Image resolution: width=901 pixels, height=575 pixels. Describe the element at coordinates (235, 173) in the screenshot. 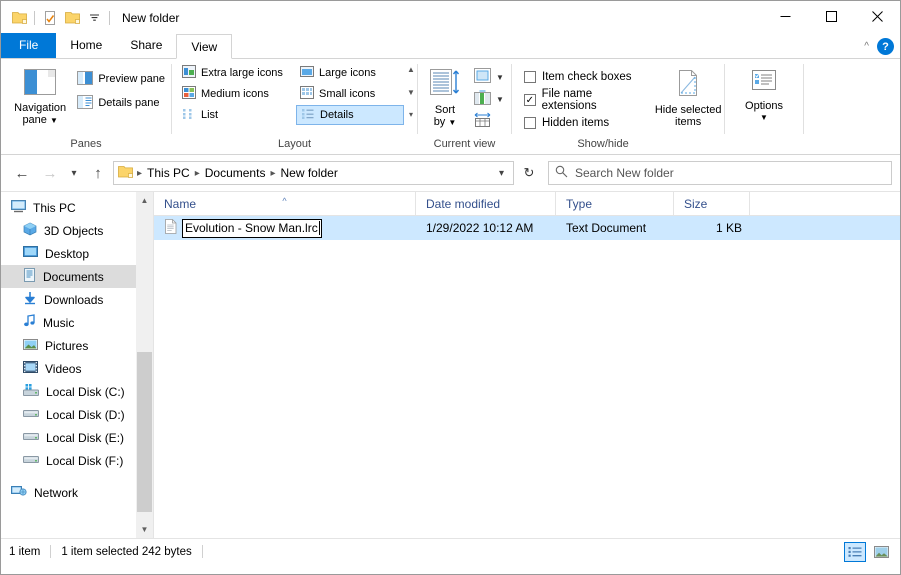

I see `breadcrumb-documents: Documents` at that location.